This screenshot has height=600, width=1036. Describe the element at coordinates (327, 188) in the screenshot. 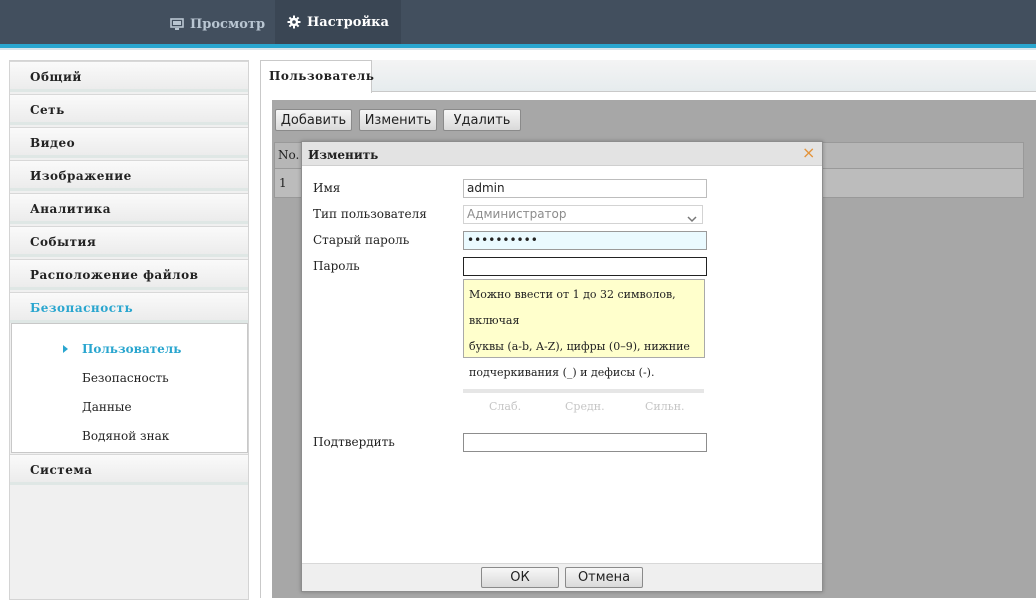

I see `name-label: Имя` at that location.